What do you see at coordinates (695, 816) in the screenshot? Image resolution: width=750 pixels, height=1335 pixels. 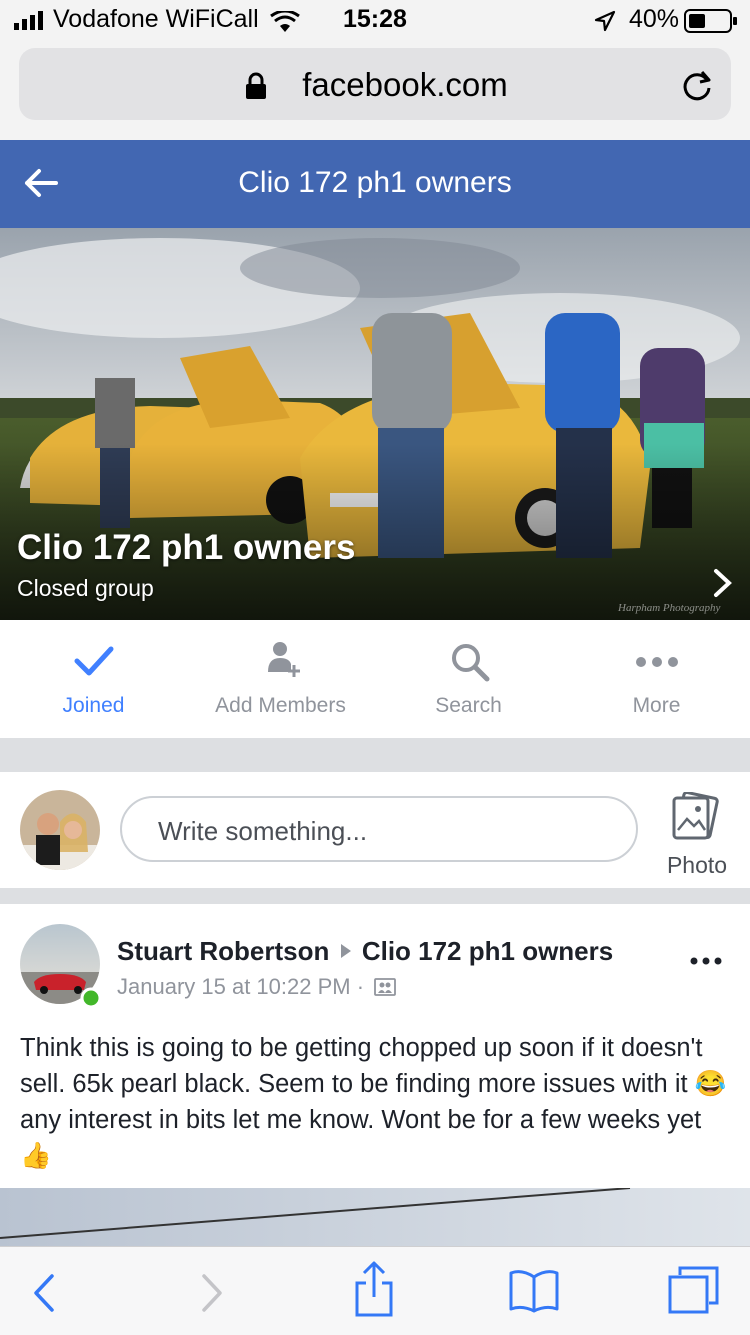 I see `photo-icon` at bounding box center [695, 816].